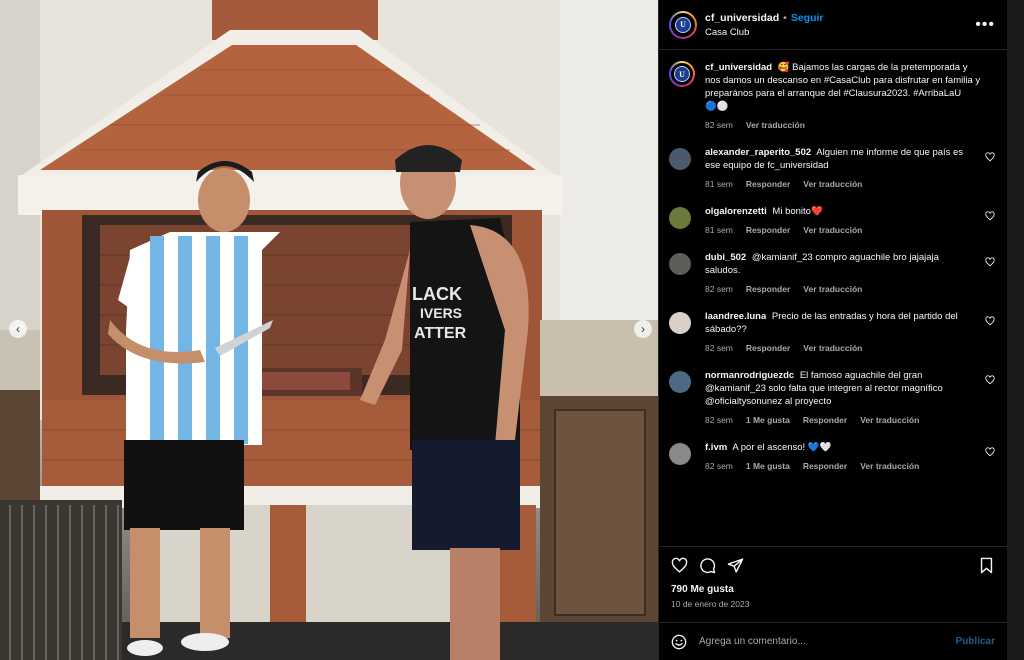 Image resolution: width=1024 pixels, height=660 pixels. What do you see at coordinates (986, 565) in the screenshot?
I see `save-bookmark-icon` at bounding box center [986, 565].